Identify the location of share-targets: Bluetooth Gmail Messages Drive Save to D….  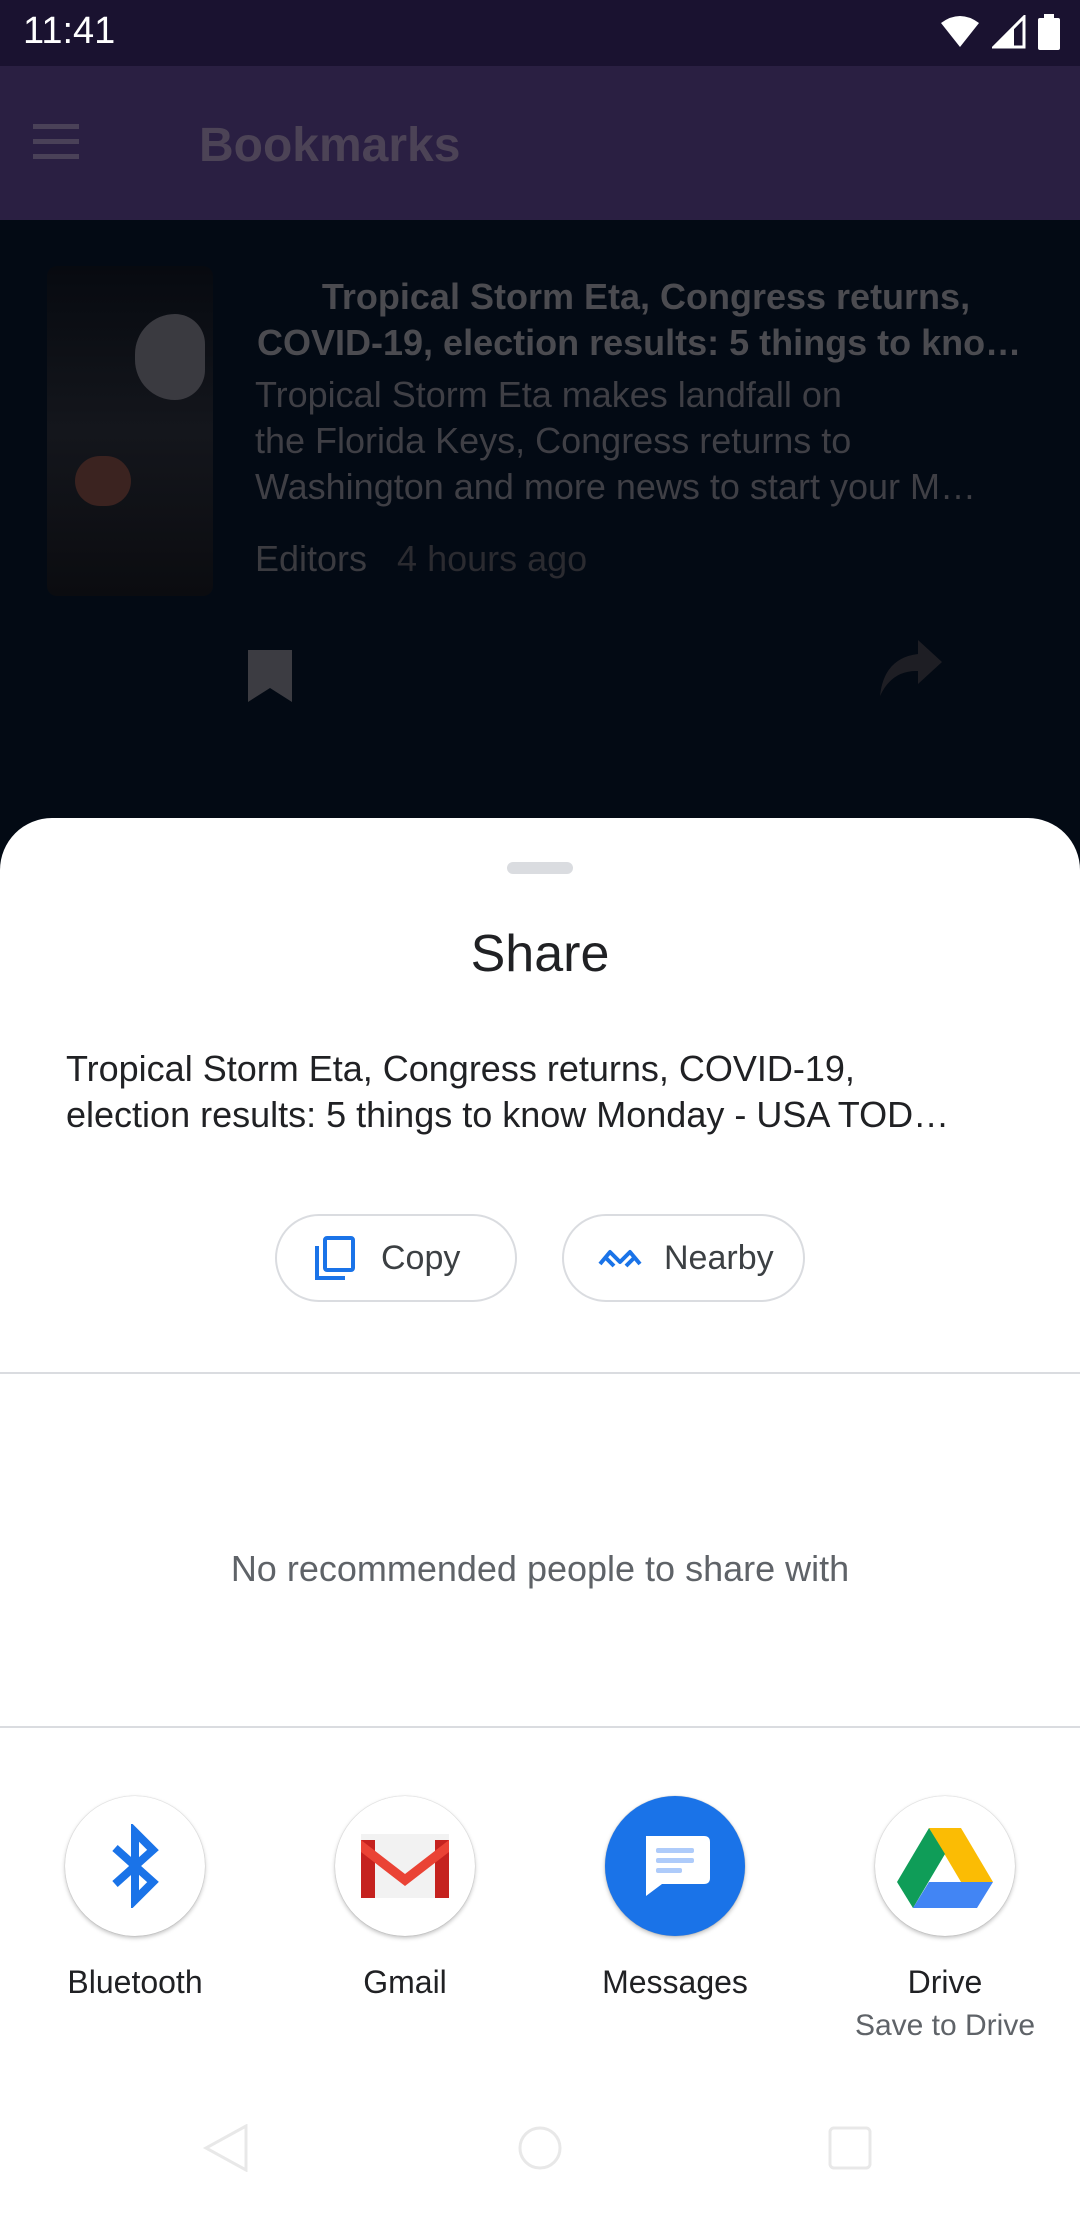
(540, 1926).